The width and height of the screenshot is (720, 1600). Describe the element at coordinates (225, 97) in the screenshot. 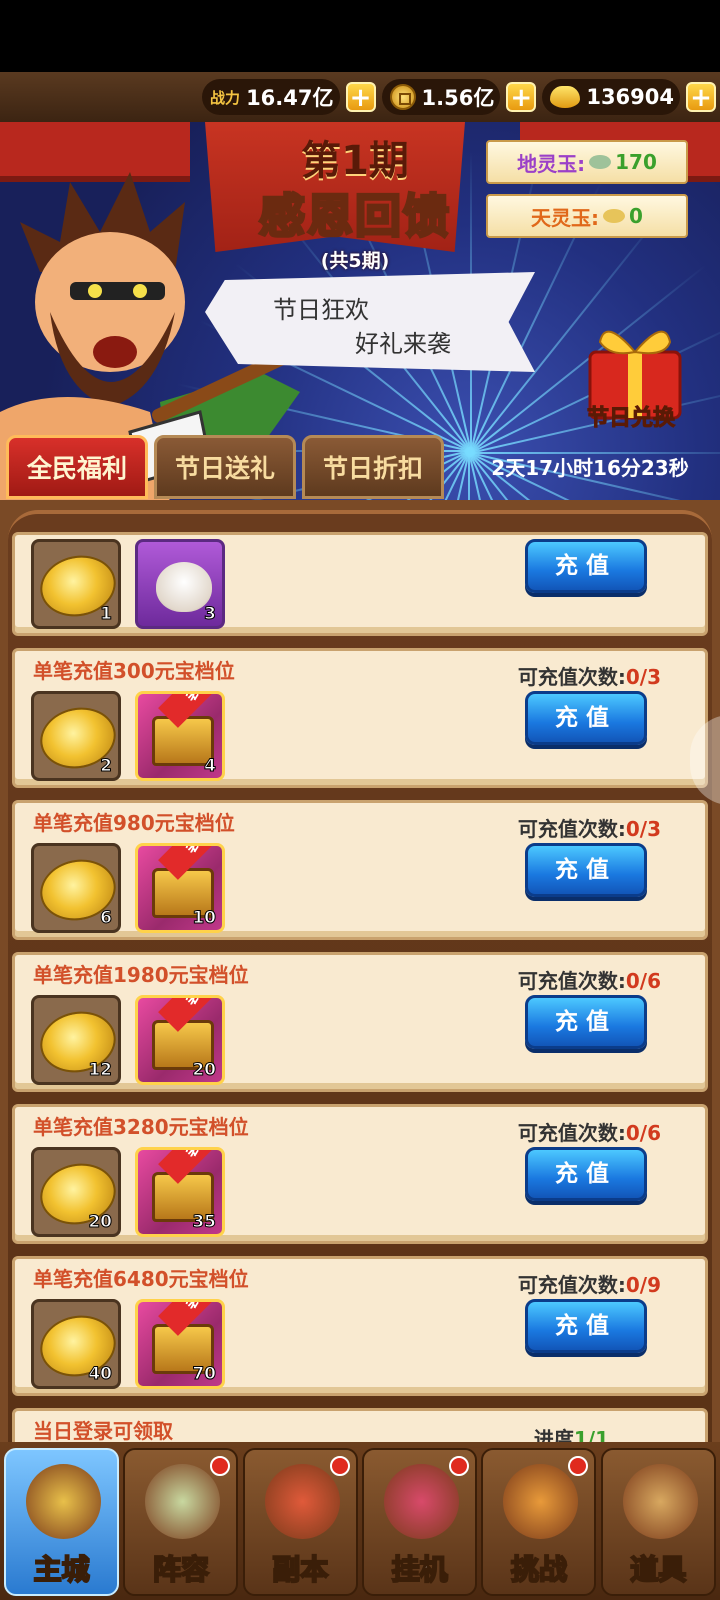

I see `power-label: 战力` at that location.